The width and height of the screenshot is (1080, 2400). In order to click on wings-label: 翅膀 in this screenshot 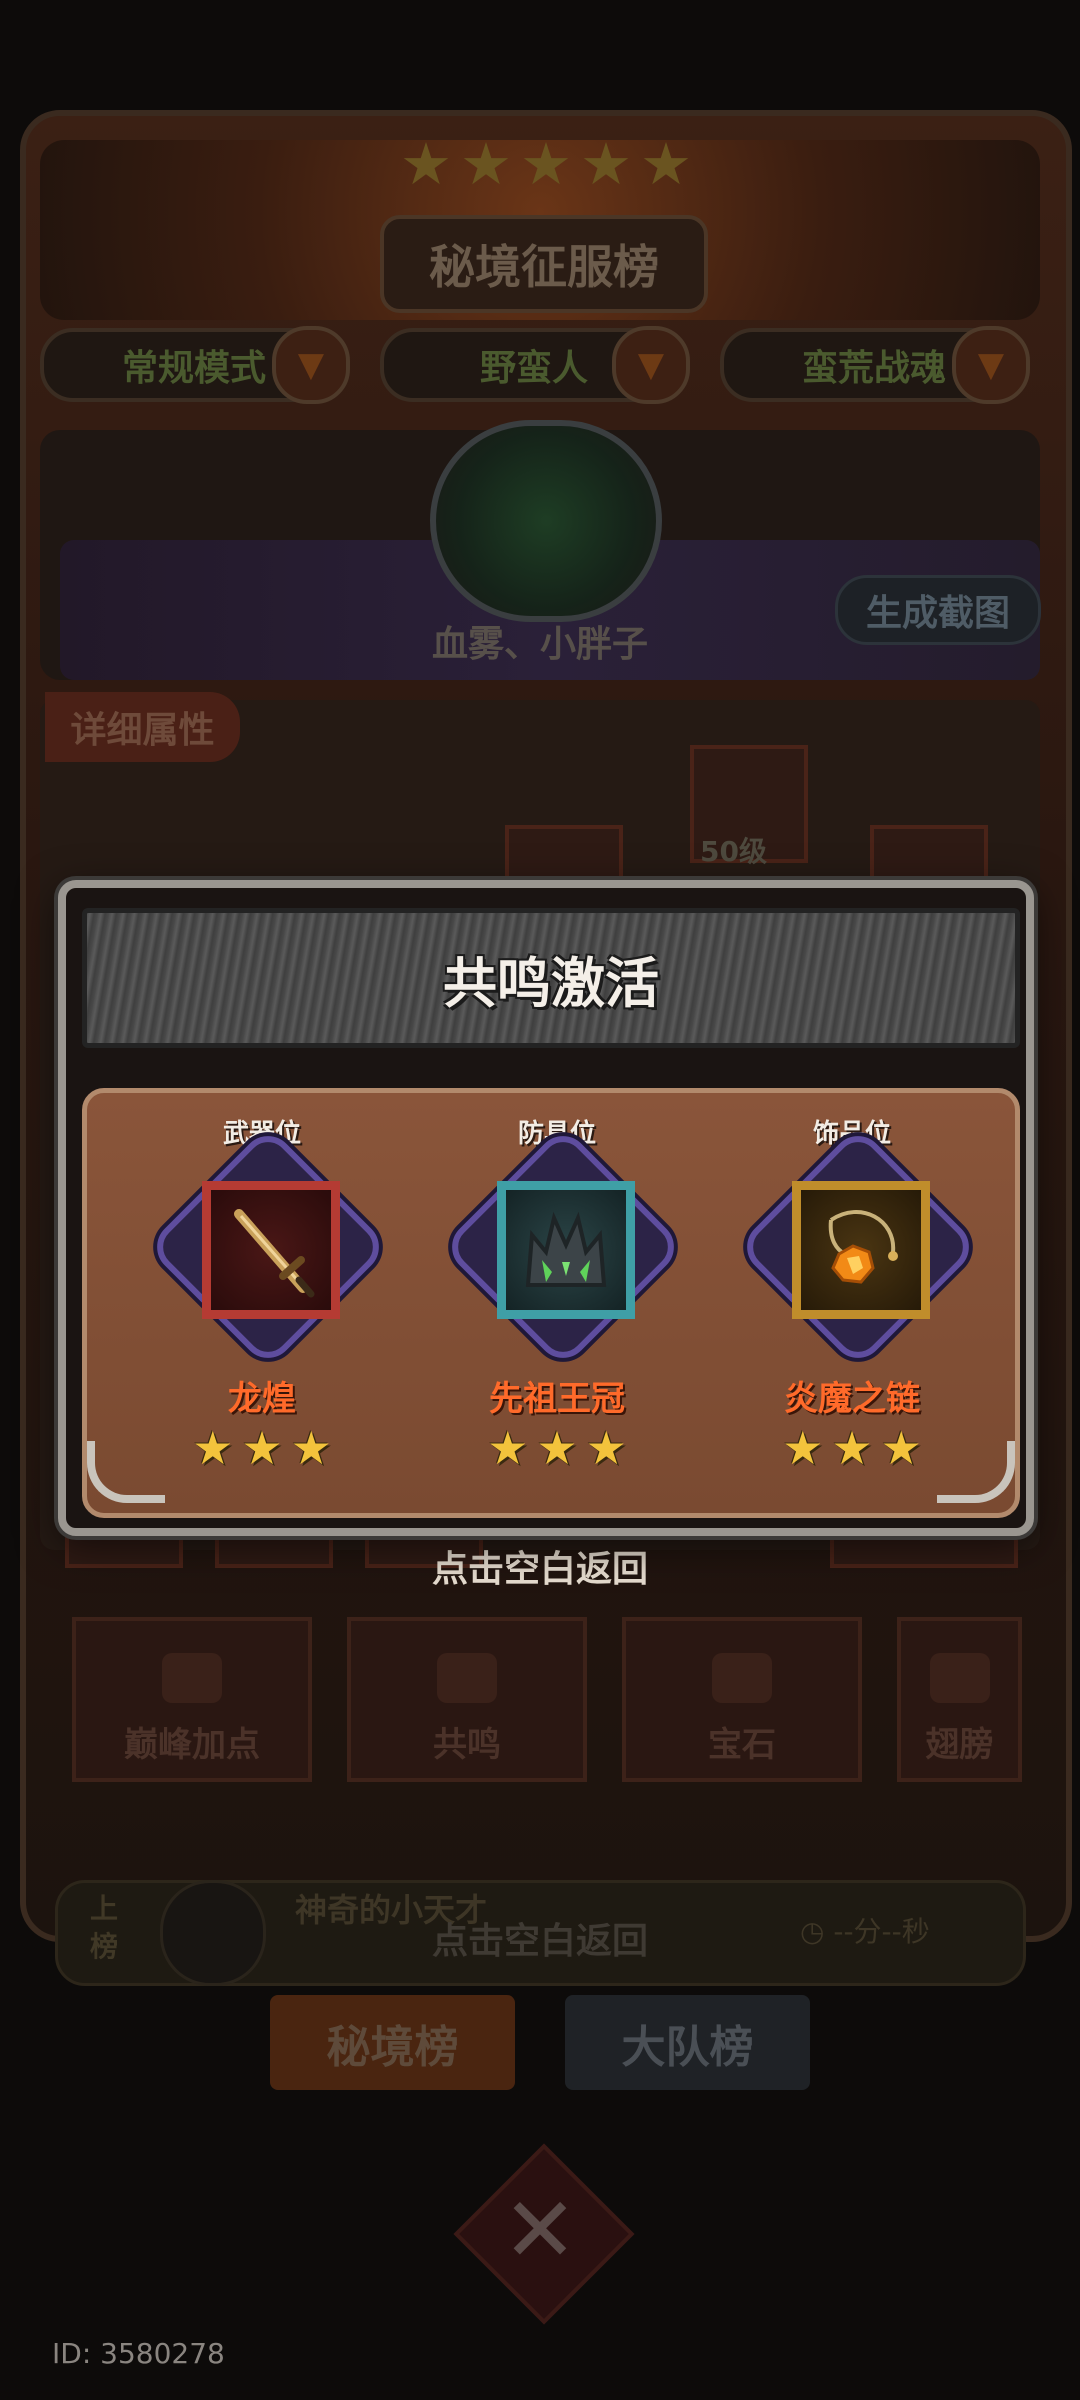, I will do `click(959, 1745)`.